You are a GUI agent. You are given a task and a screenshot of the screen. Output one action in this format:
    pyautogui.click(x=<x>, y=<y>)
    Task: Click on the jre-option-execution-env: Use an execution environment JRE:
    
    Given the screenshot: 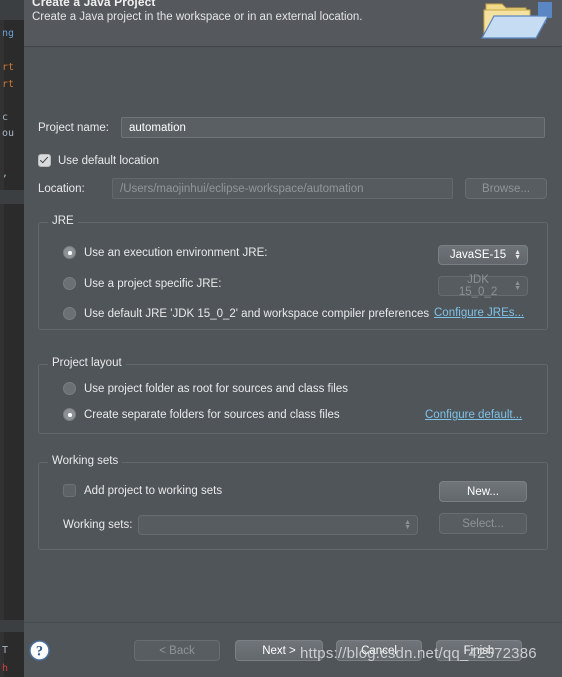 What is the action you would take?
    pyautogui.click(x=165, y=252)
    